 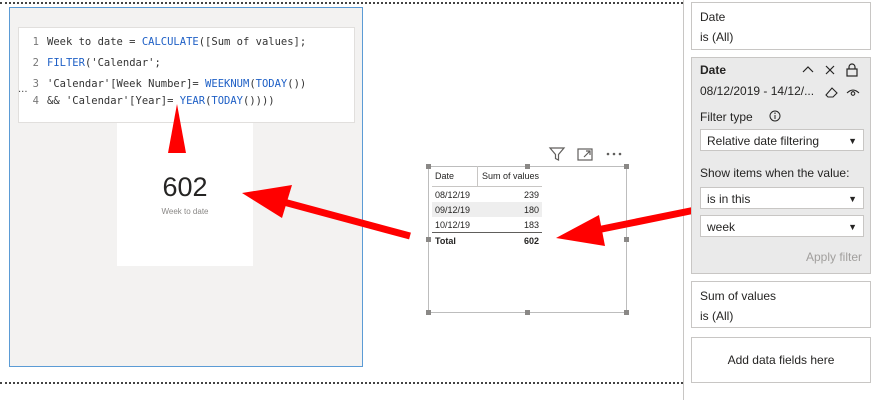 What do you see at coordinates (326, 212) in the screenshot?
I see `arrow-to-card` at bounding box center [326, 212].